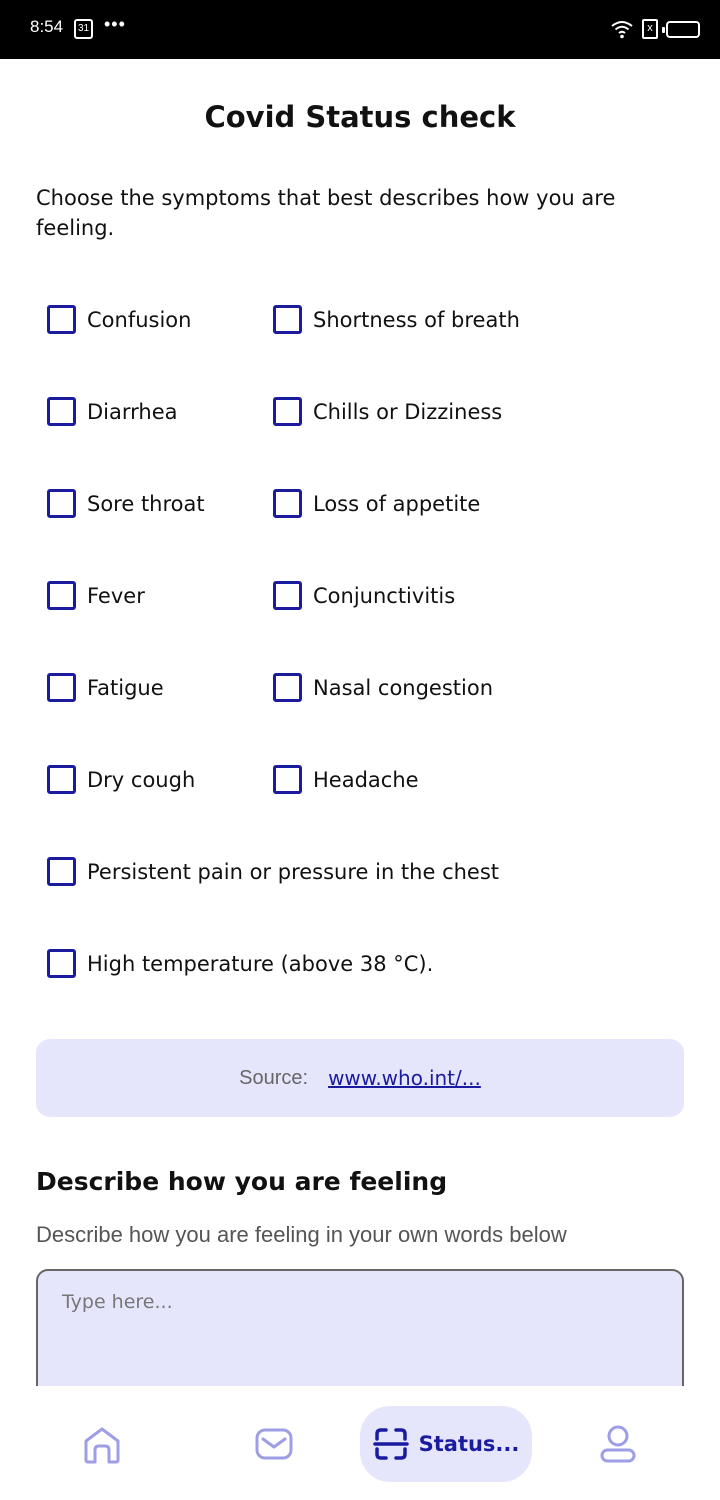 The height and width of the screenshot is (1500, 720). What do you see at coordinates (274, 1077) in the screenshot?
I see `source-label: Source:` at bounding box center [274, 1077].